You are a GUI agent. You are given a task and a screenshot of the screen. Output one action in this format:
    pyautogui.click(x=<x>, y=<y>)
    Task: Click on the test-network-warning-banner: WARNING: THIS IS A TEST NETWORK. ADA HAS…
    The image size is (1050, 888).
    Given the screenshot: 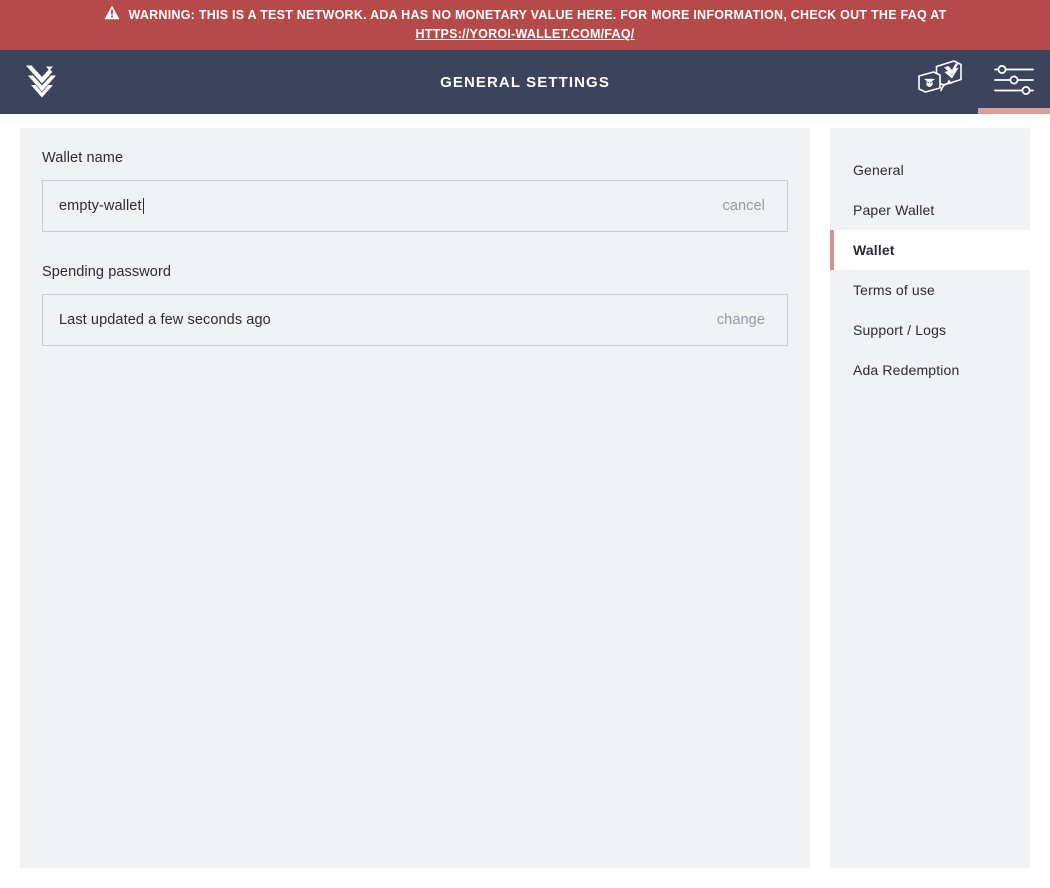 What is the action you would take?
    pyautogui.click(x=525, y=25)
    